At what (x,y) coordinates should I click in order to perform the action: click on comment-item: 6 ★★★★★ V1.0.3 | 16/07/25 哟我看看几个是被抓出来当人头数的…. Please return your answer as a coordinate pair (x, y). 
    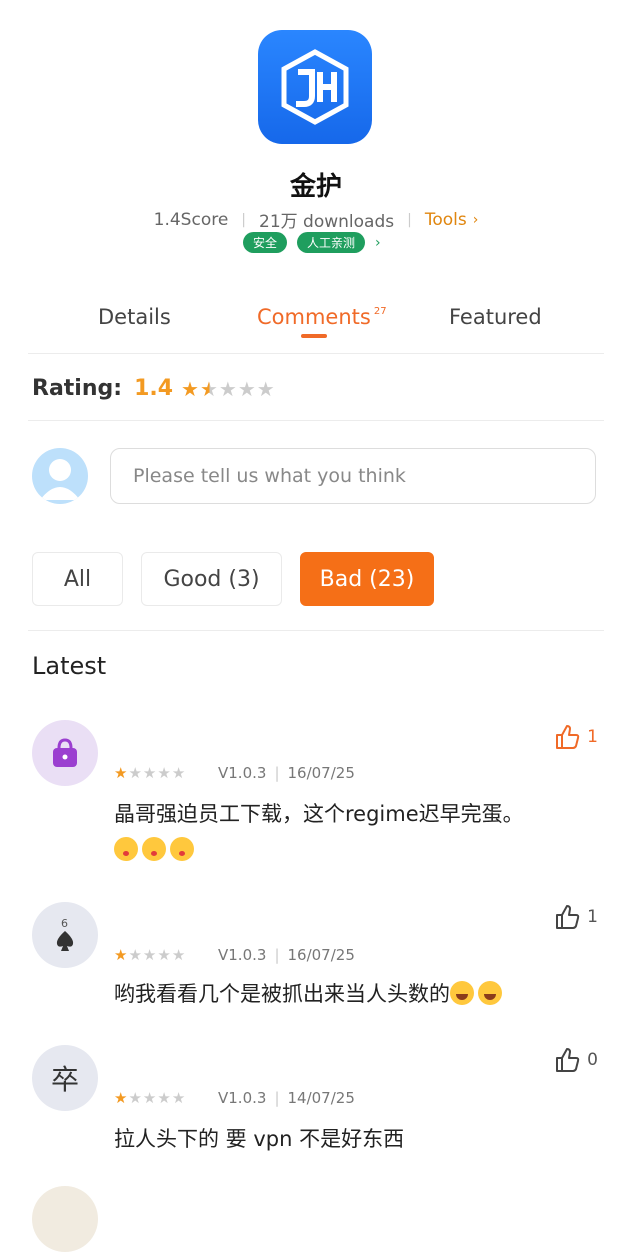
    Looking at the image, I should click on (317, 957).